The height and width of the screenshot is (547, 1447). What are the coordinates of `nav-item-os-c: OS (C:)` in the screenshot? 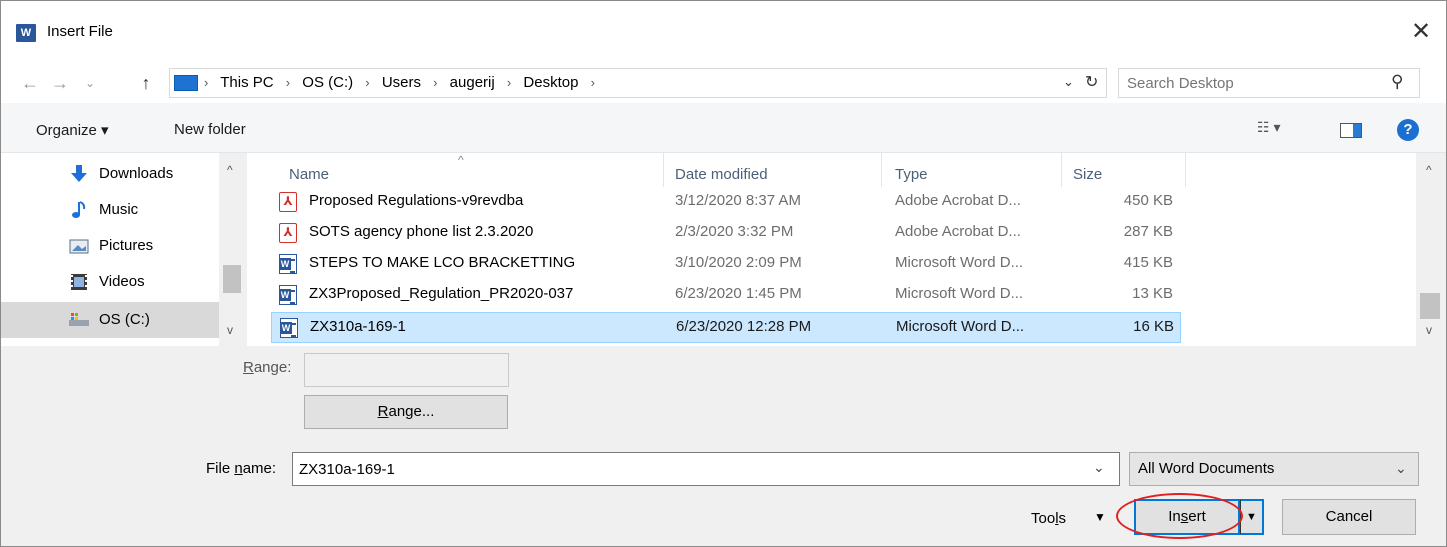 It's located at (110, 320).